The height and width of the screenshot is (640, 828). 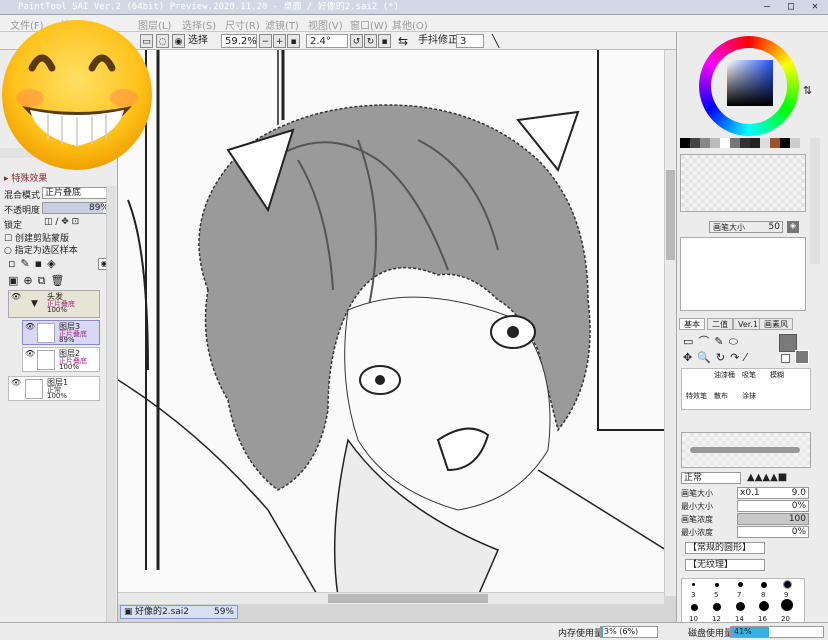 What do you see at coordinates (725, 565) in the screenshot?
I see `brush-texture-select: 【无纹理】` at bounding box center [725, 565].